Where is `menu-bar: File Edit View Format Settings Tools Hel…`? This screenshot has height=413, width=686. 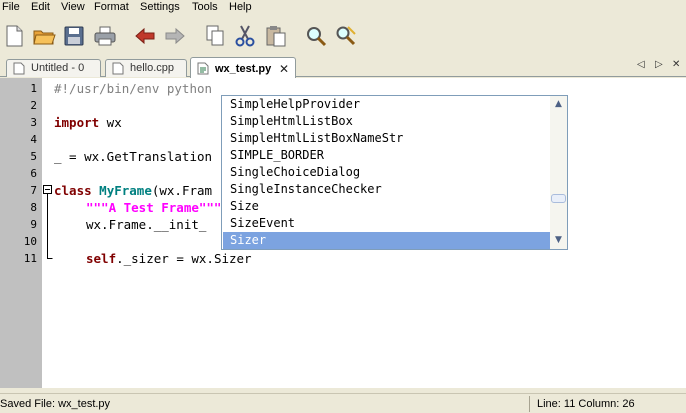
menu-bar: File Edit View Format Settings Tools Hel… is located at coordinates (343, 7).